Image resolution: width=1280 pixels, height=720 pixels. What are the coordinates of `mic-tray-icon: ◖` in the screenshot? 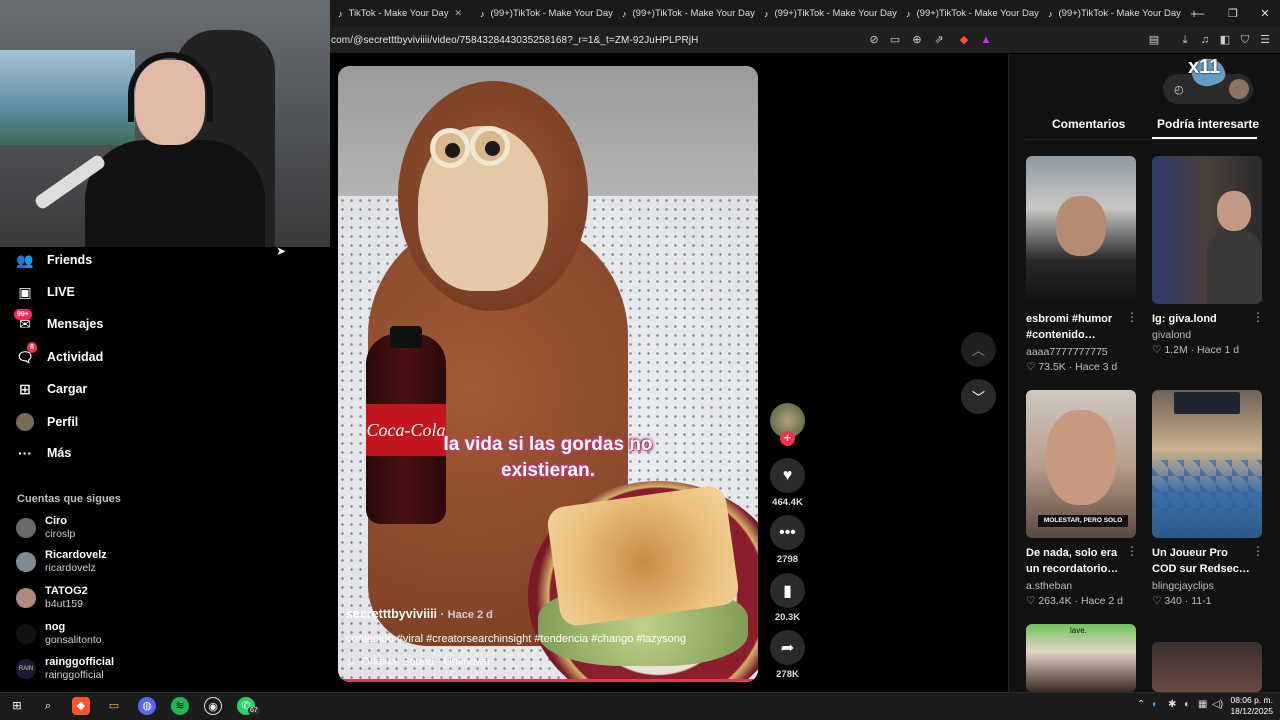 It's located at (1186, 704).